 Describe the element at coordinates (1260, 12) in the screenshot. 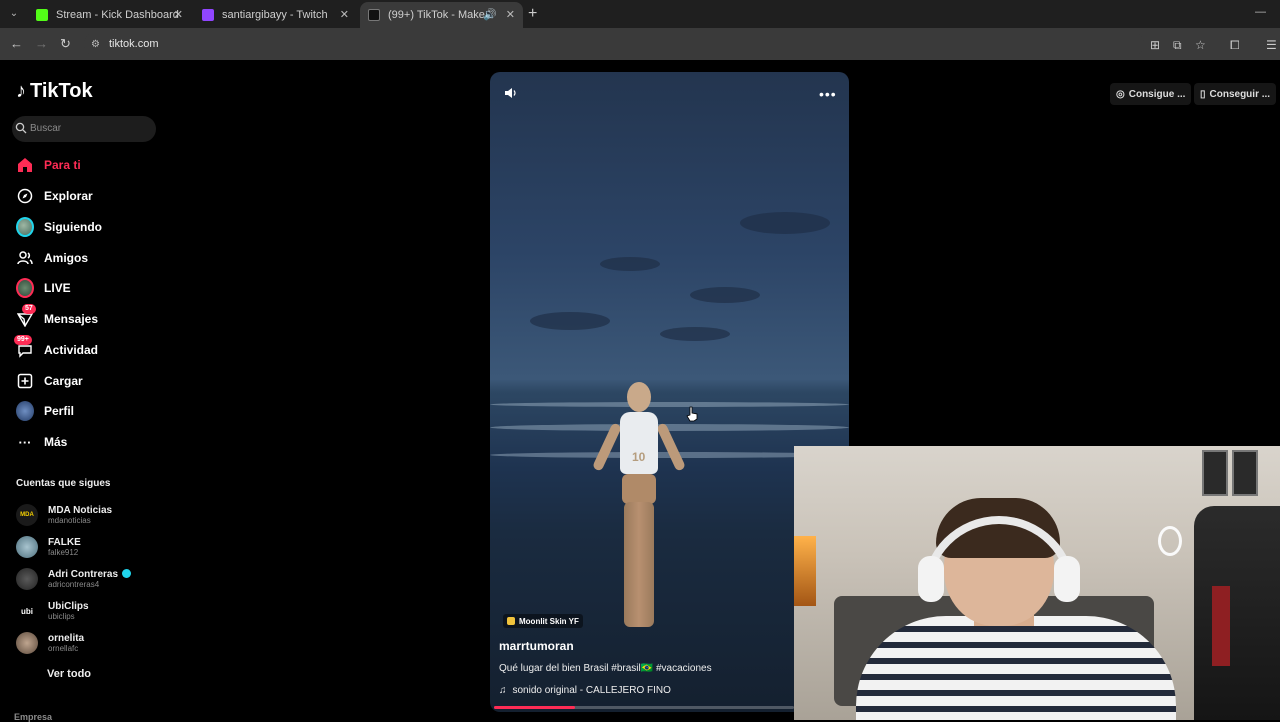

I see `minimize-icon: —` at that location.